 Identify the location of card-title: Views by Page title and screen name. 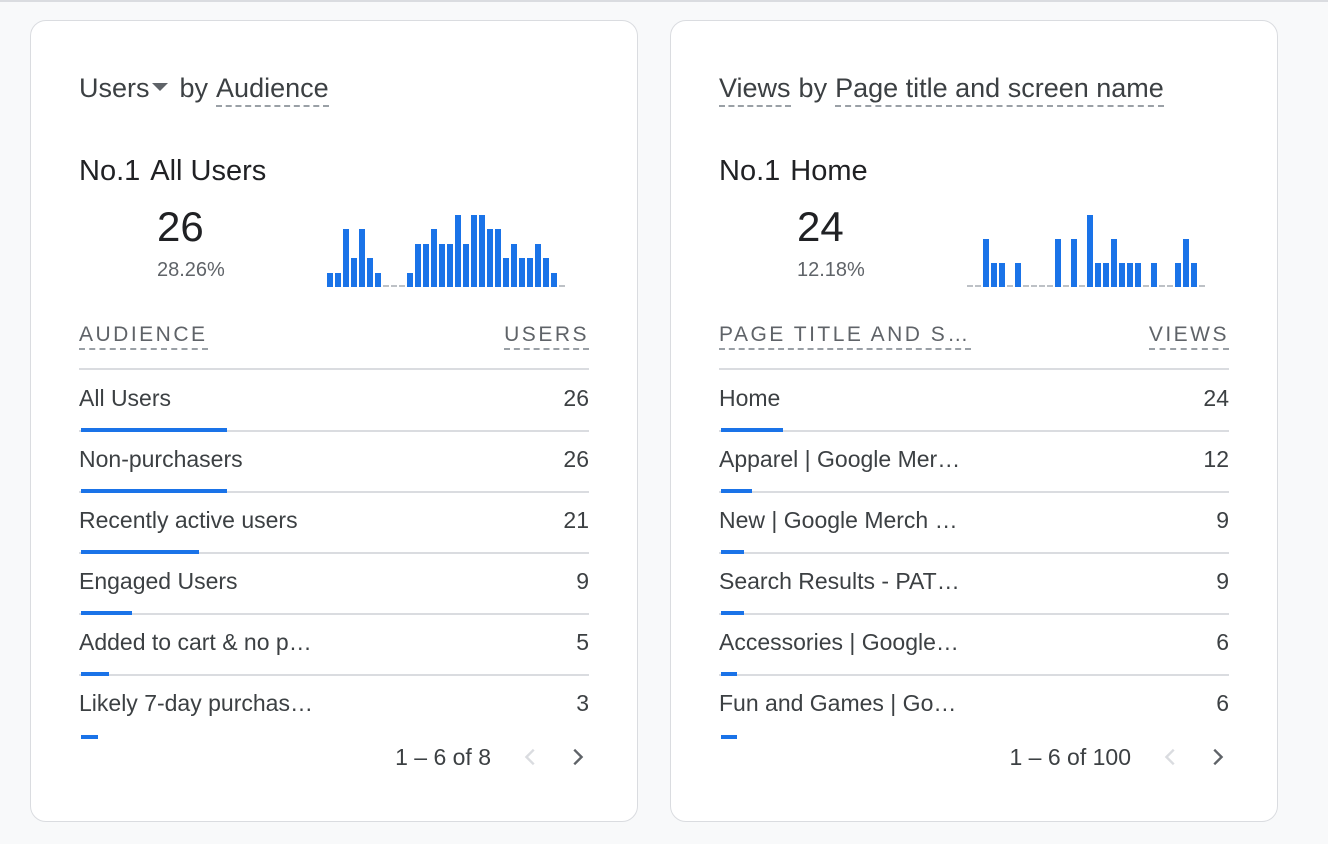
(941, 90).